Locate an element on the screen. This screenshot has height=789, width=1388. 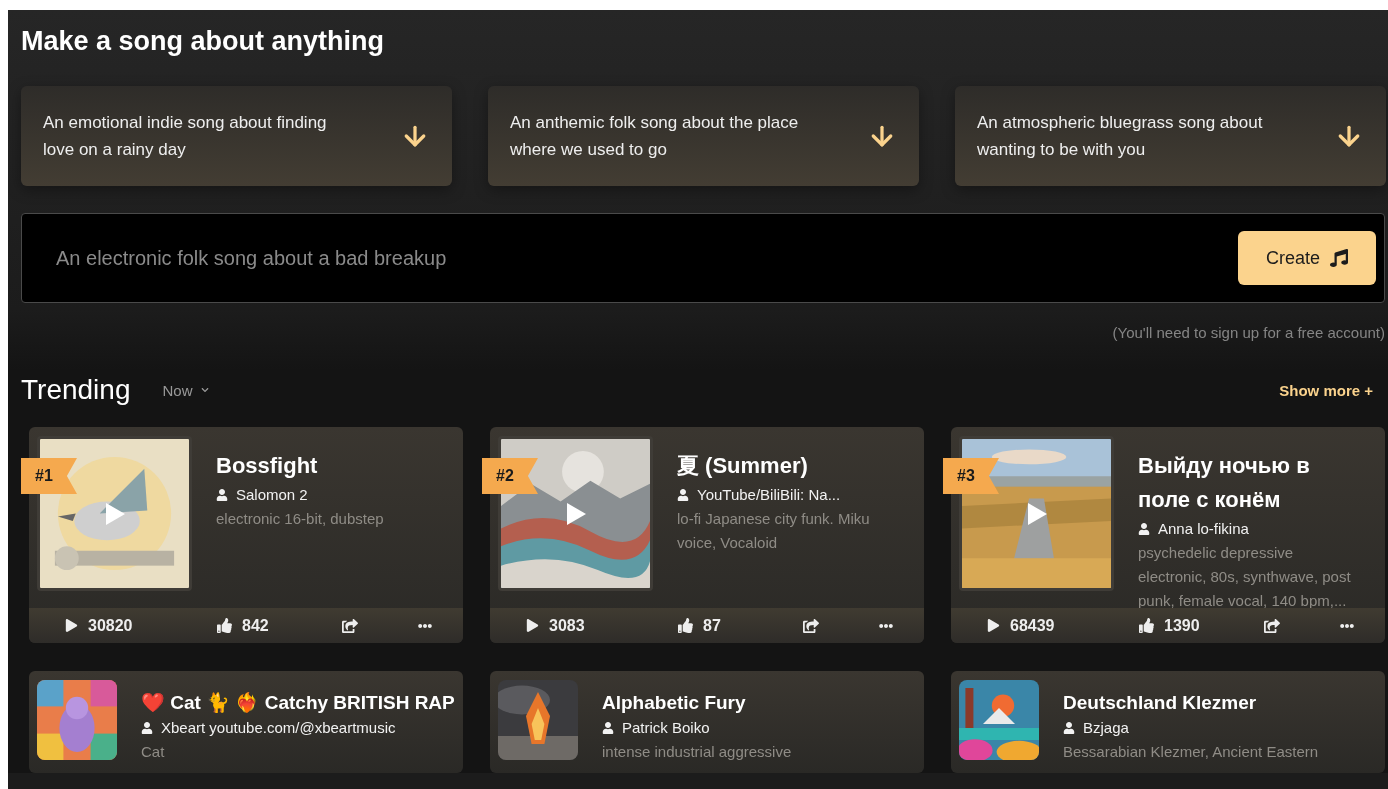
song-author: Salomon 2 is located at coordinates (300, 495).